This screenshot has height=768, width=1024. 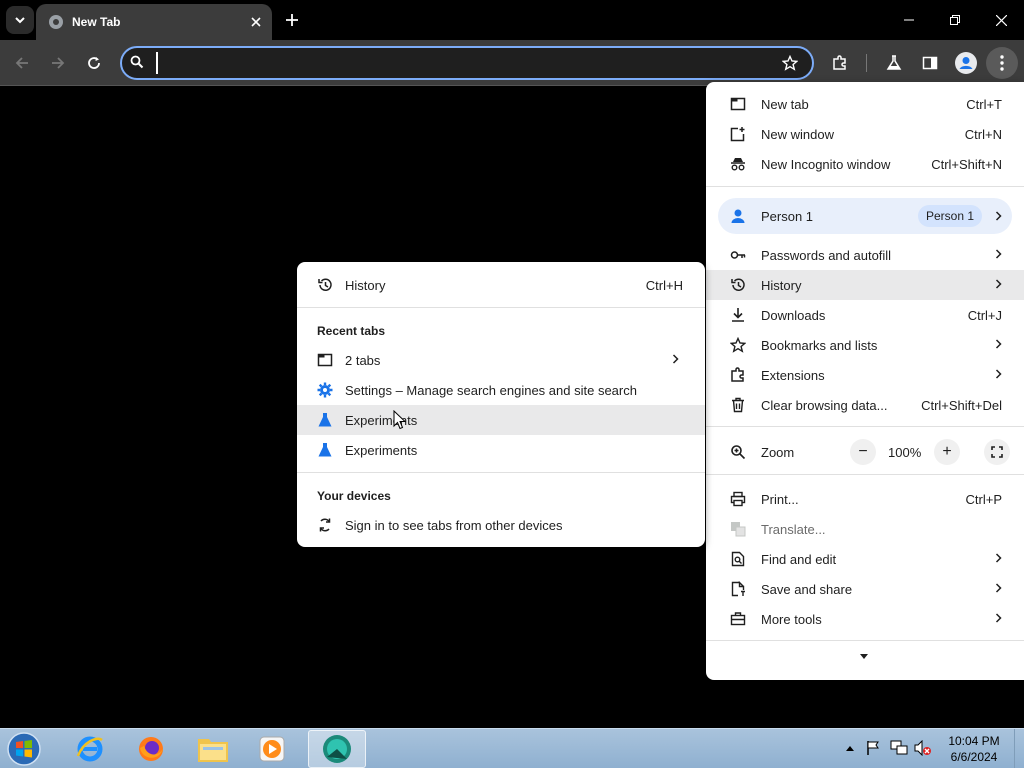 I want to click on back-button, so click(x=22, y=63).